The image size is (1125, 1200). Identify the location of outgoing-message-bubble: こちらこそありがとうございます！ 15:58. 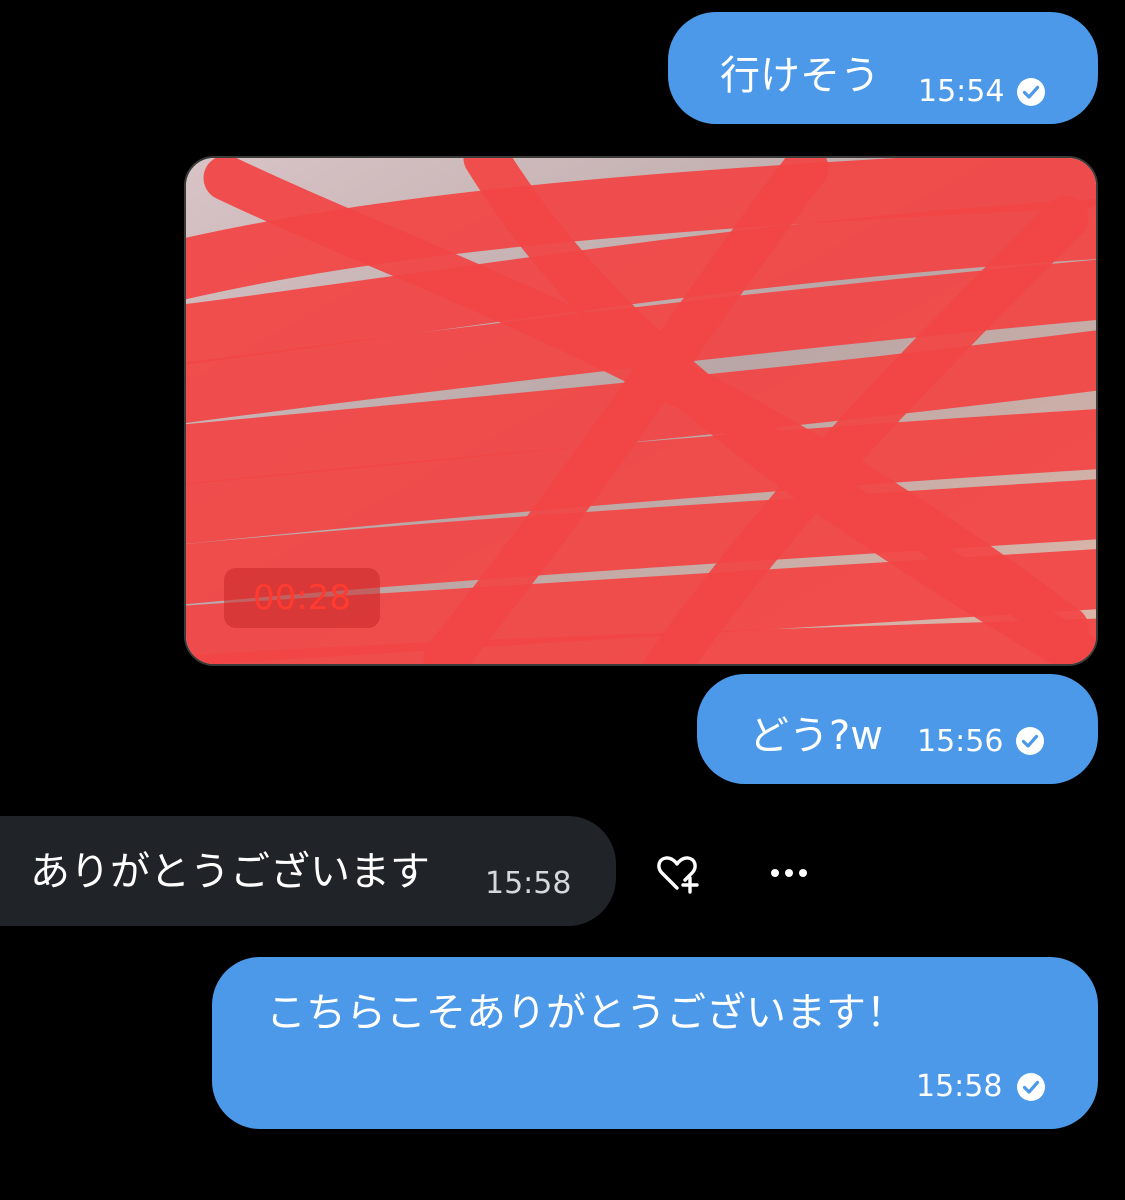
(655, 1043).